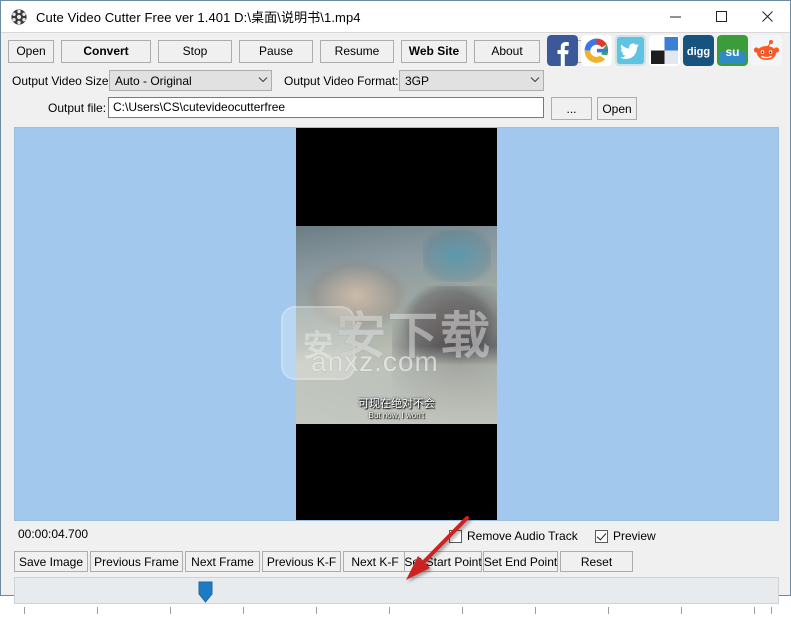 The height and width of the screenshot is (621, 791). Describe the element at coordinates (434, 51) in the screenshot. I see `website-button: Web Site` at that location.